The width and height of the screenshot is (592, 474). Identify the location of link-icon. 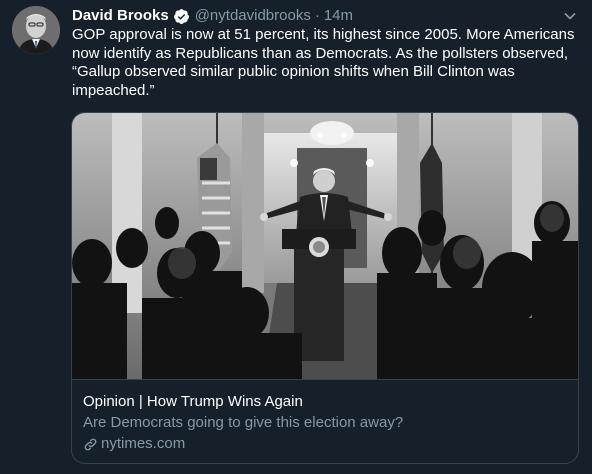
(90, 444).